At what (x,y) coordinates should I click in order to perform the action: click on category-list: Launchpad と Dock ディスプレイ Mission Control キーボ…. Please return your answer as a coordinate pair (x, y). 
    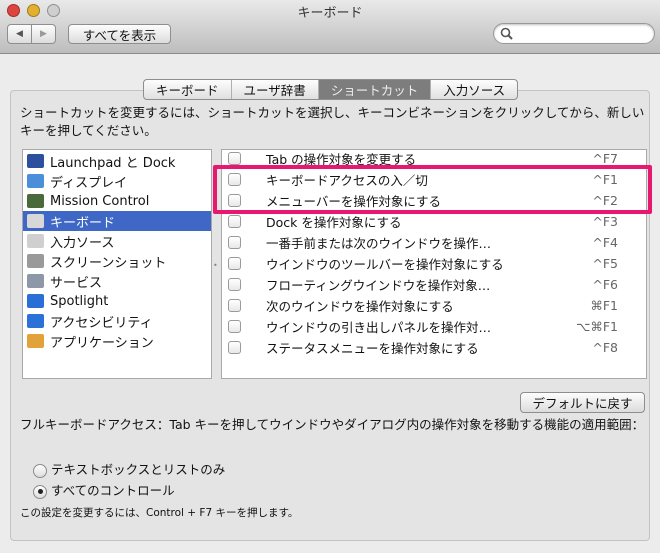
    Looking at the image, I should click on (117, 264).